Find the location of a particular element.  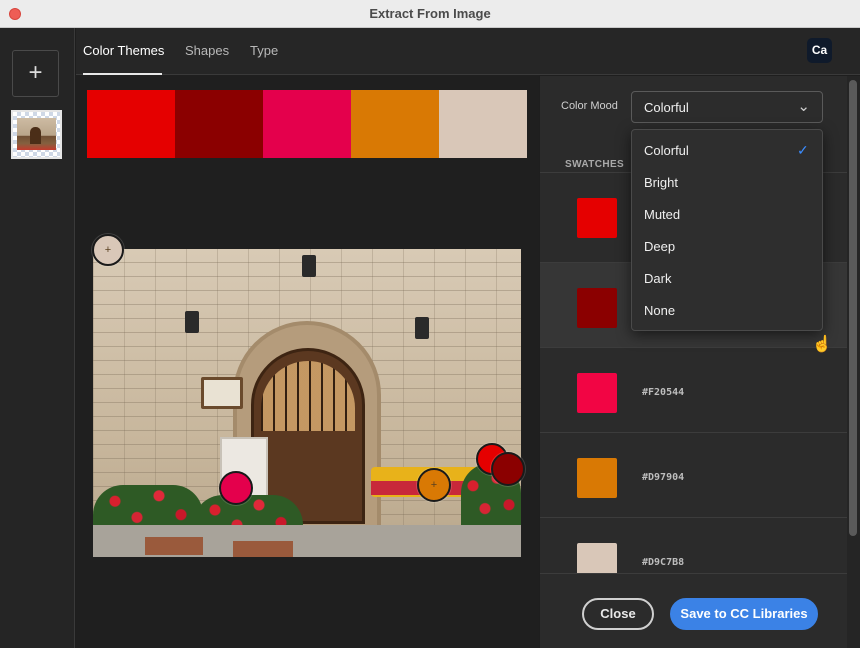

color-mood-menu: Colorful ✓ Bright Muted Deep Dark None is located at coordinates (727, 230).